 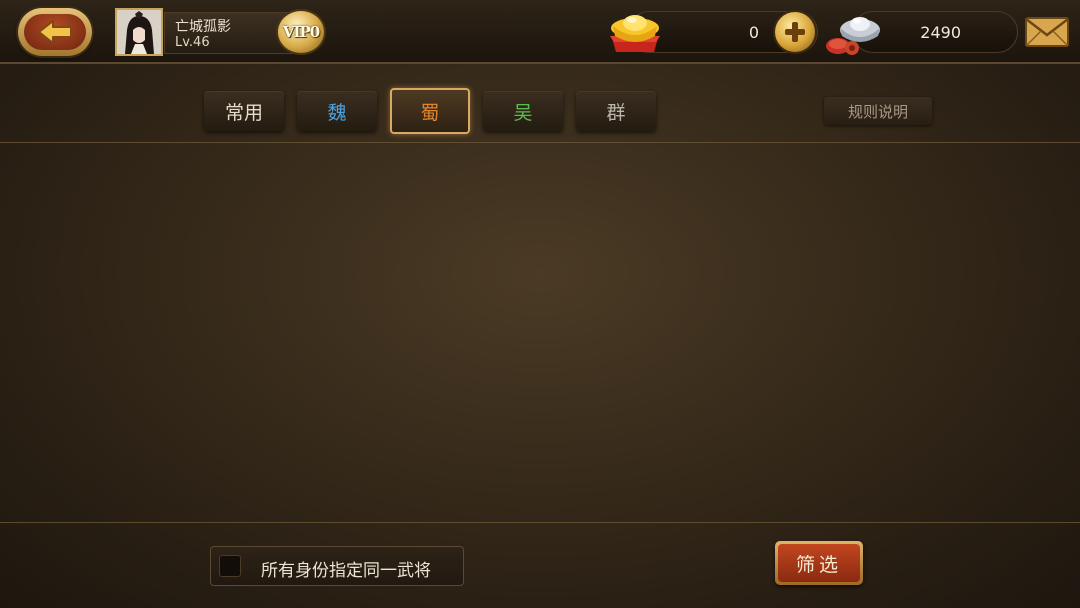 What do you see at coordinates (878, 111) in the screenshot?
I see `rules-button: 规则说明` at bounding box center [878, 111].